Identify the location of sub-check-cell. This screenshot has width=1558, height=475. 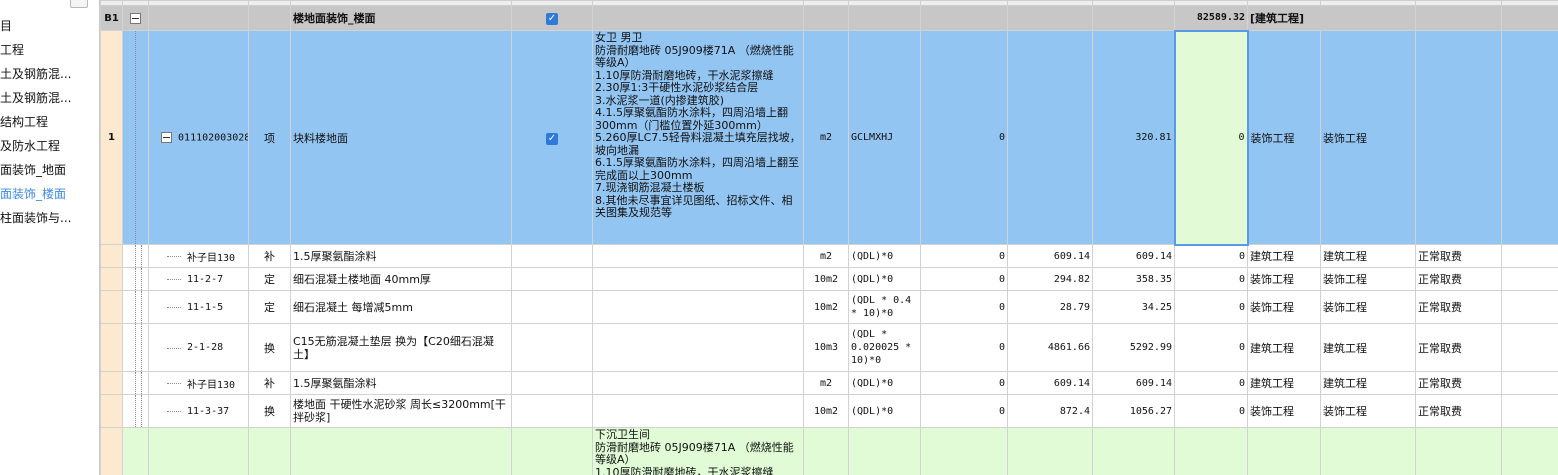
(552, 256).